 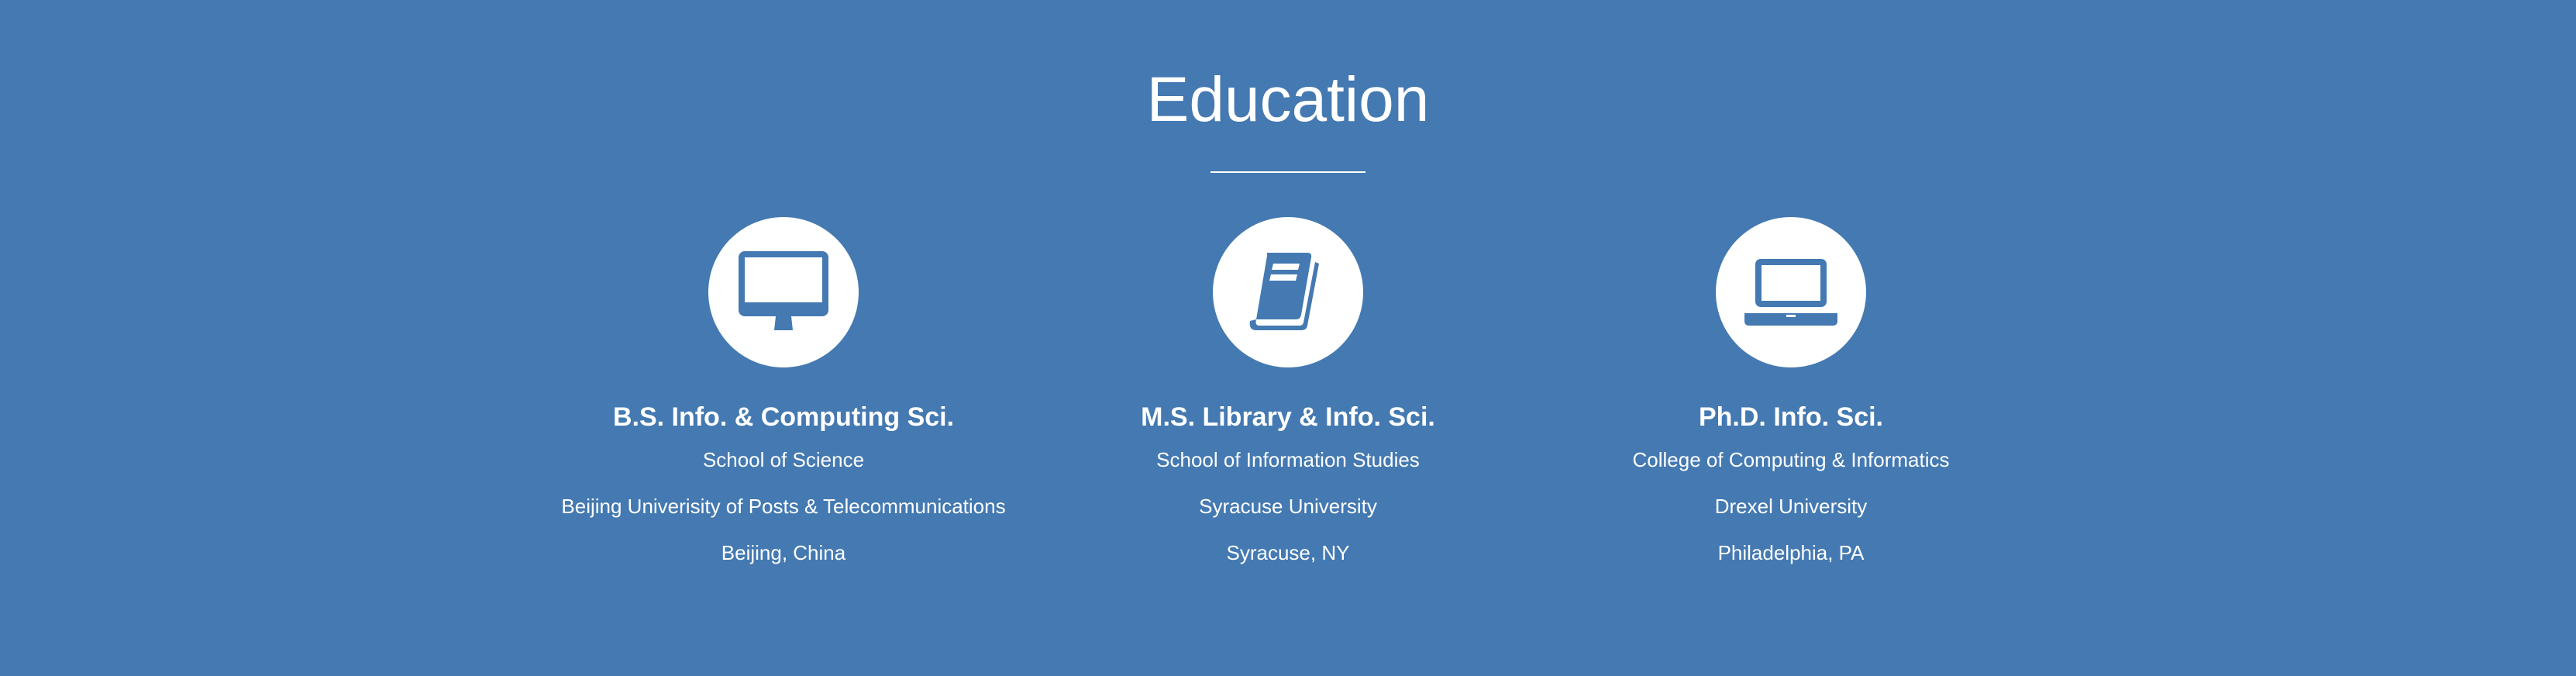 I want to click on university-name: Drexel University, so click(x=1791, y=506).